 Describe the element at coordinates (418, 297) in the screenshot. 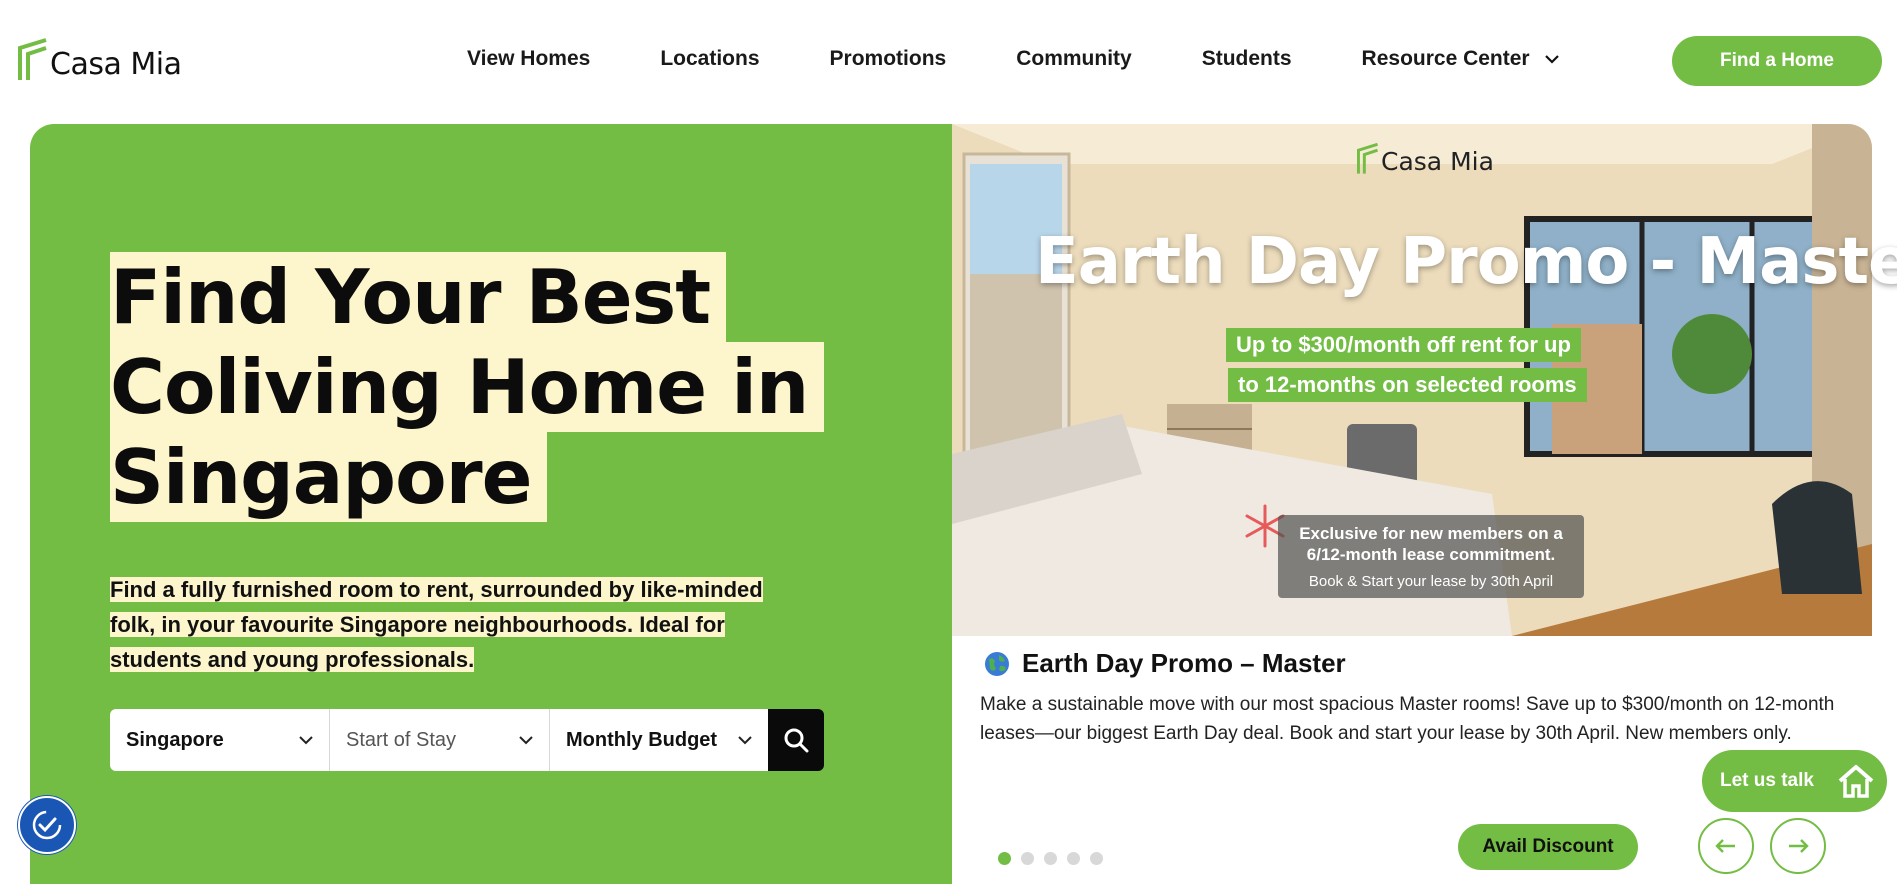

I see `headline-line-1: Find Your Best` at that location.